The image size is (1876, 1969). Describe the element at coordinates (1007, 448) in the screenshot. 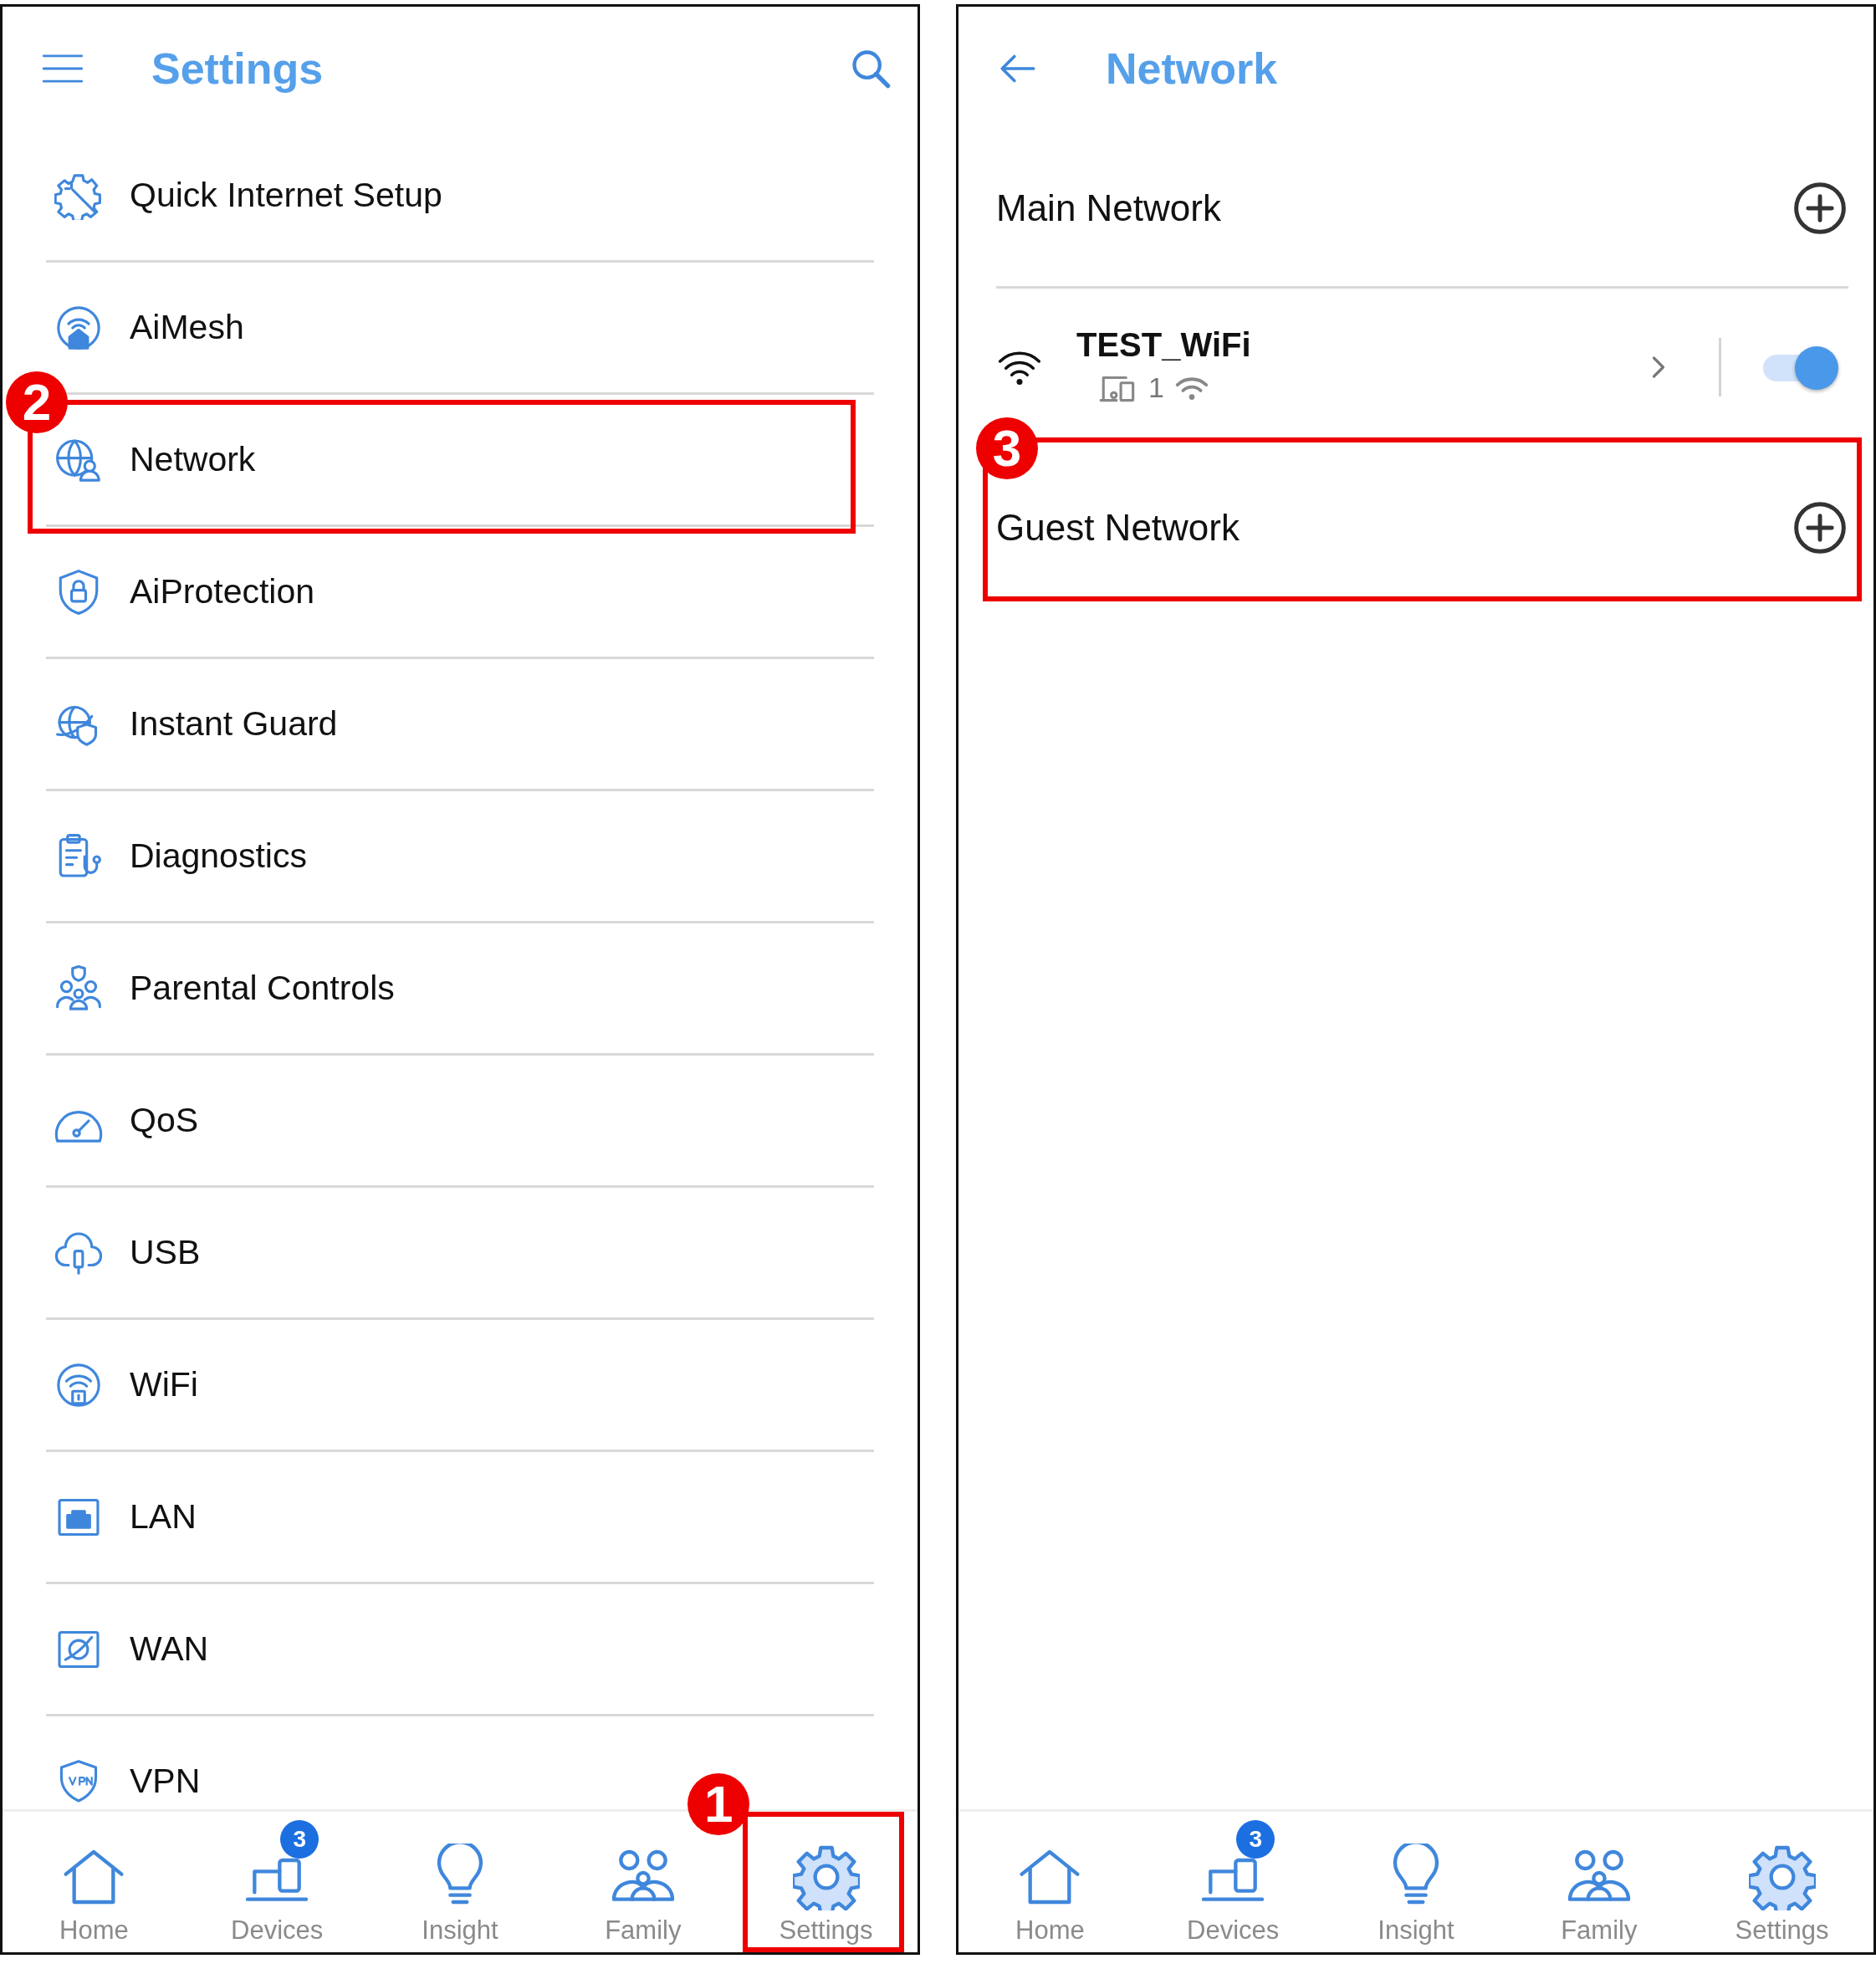

I see `step-number: 3` at that location.